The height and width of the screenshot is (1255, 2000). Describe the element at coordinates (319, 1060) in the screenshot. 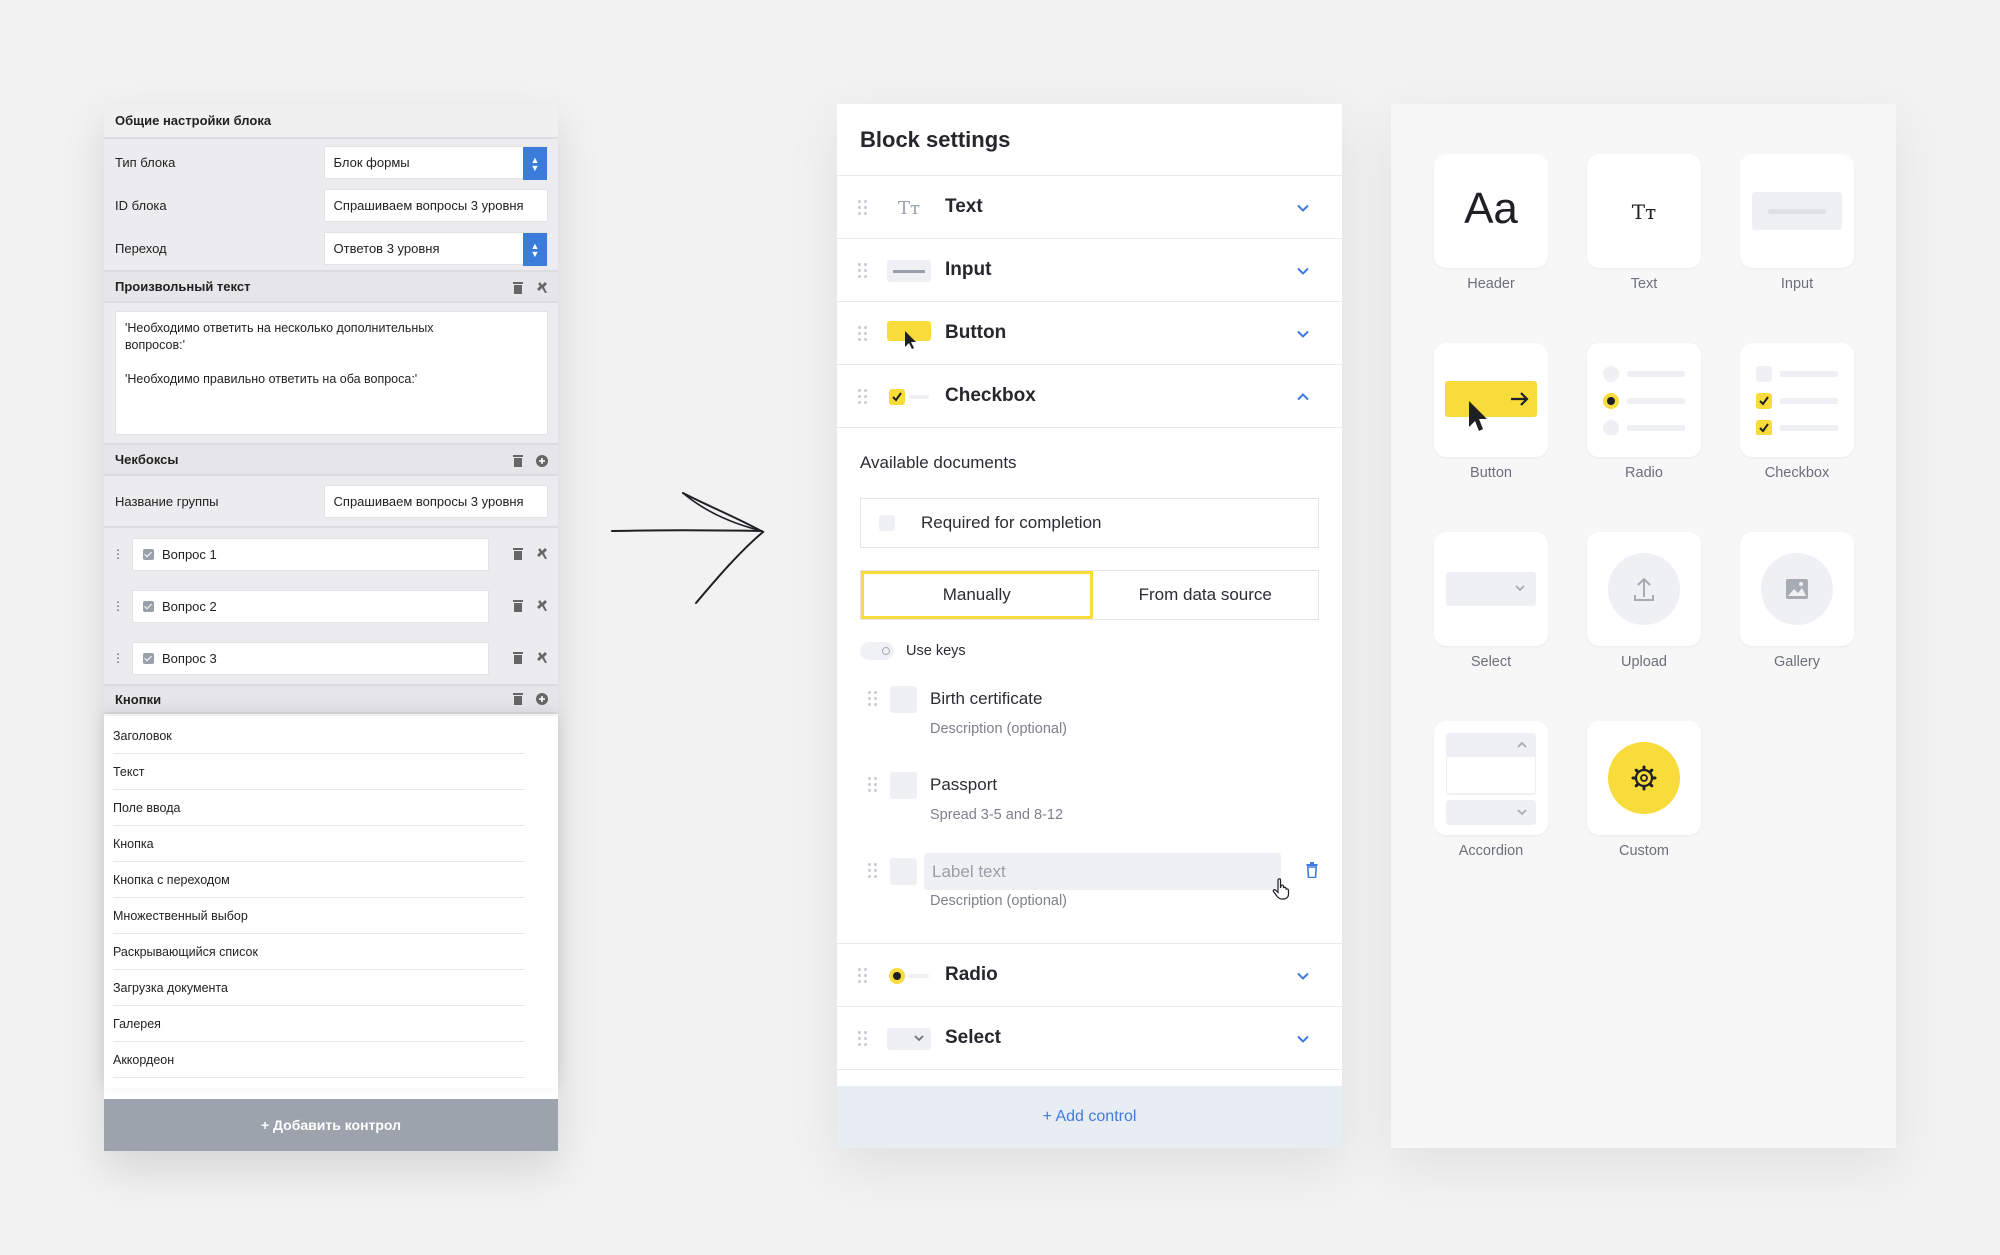

I see `dropdown-item: Аккордеон` at that location.